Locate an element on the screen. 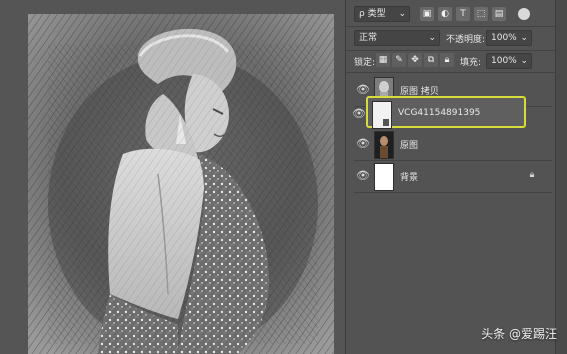 The height and width of the screenshot is (354, 567). blend-mode-select: 正常 ⌄ is located at coordinates (397, 38).